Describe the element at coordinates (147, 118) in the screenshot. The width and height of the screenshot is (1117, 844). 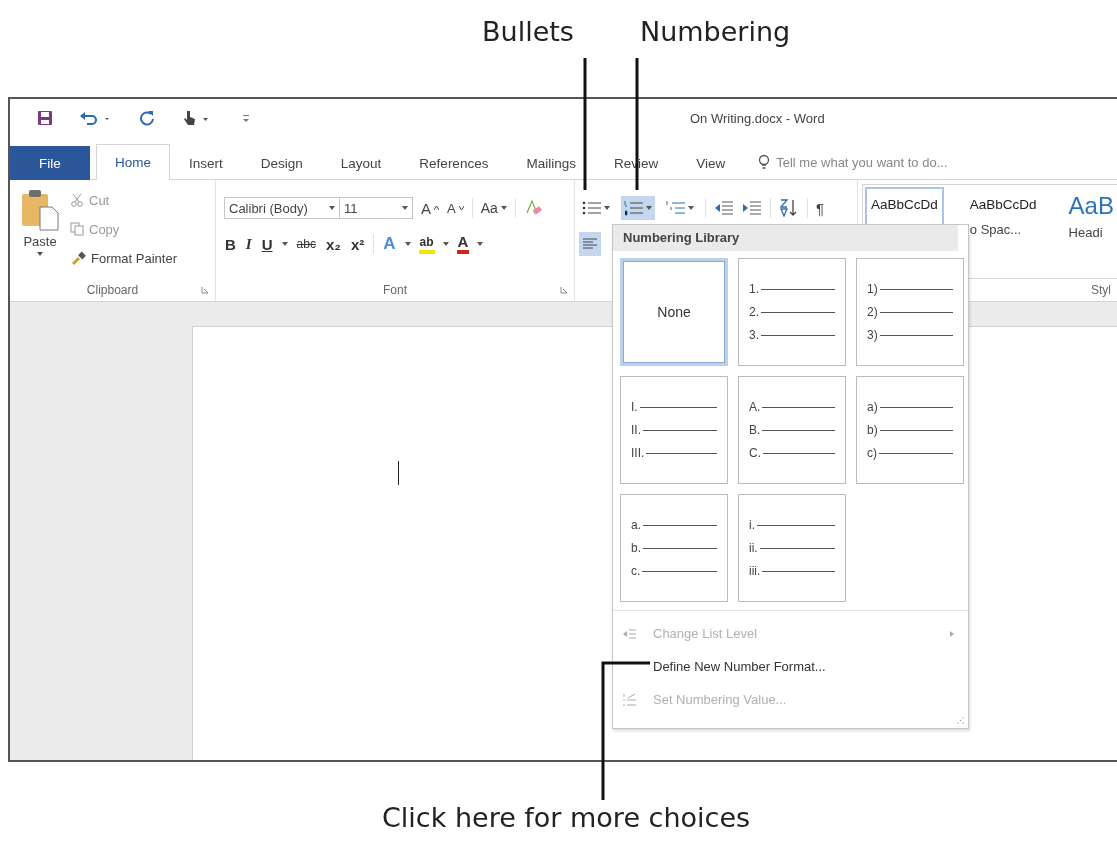
I see `redo-icon` at that location.